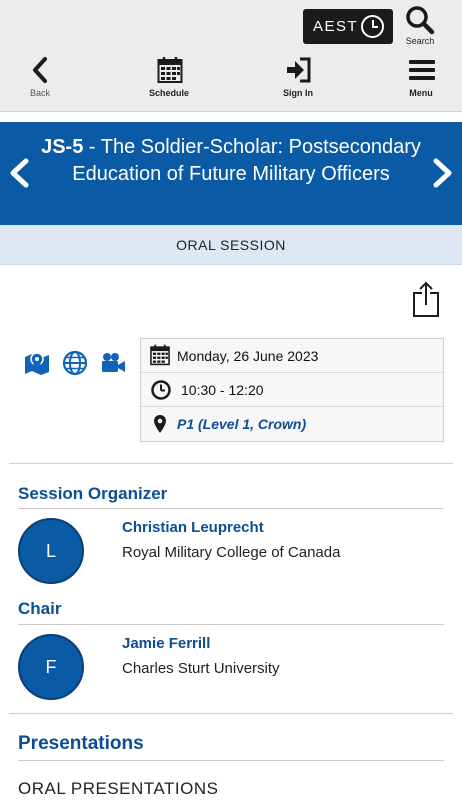  I want to click on top-toolbar: AEST Search Back Schedule Sign In Menu, so click(231, 56).